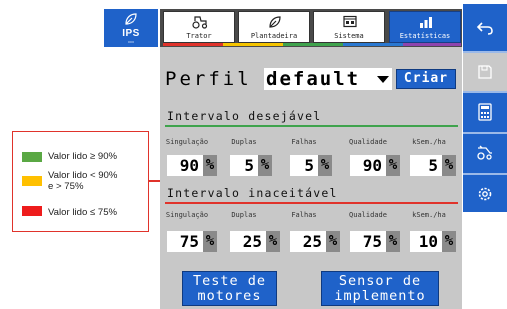 This screenshot has height=309, width=507. I want to click on unacceptable-doubles-field: 25 %, so click(255, 241).